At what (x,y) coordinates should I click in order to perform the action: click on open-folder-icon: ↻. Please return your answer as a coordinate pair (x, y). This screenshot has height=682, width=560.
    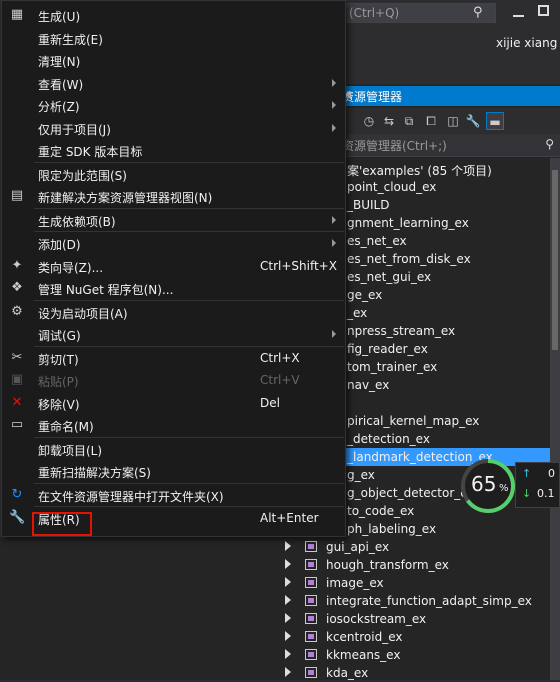
    Looking at the image, I should click on (17, 494).